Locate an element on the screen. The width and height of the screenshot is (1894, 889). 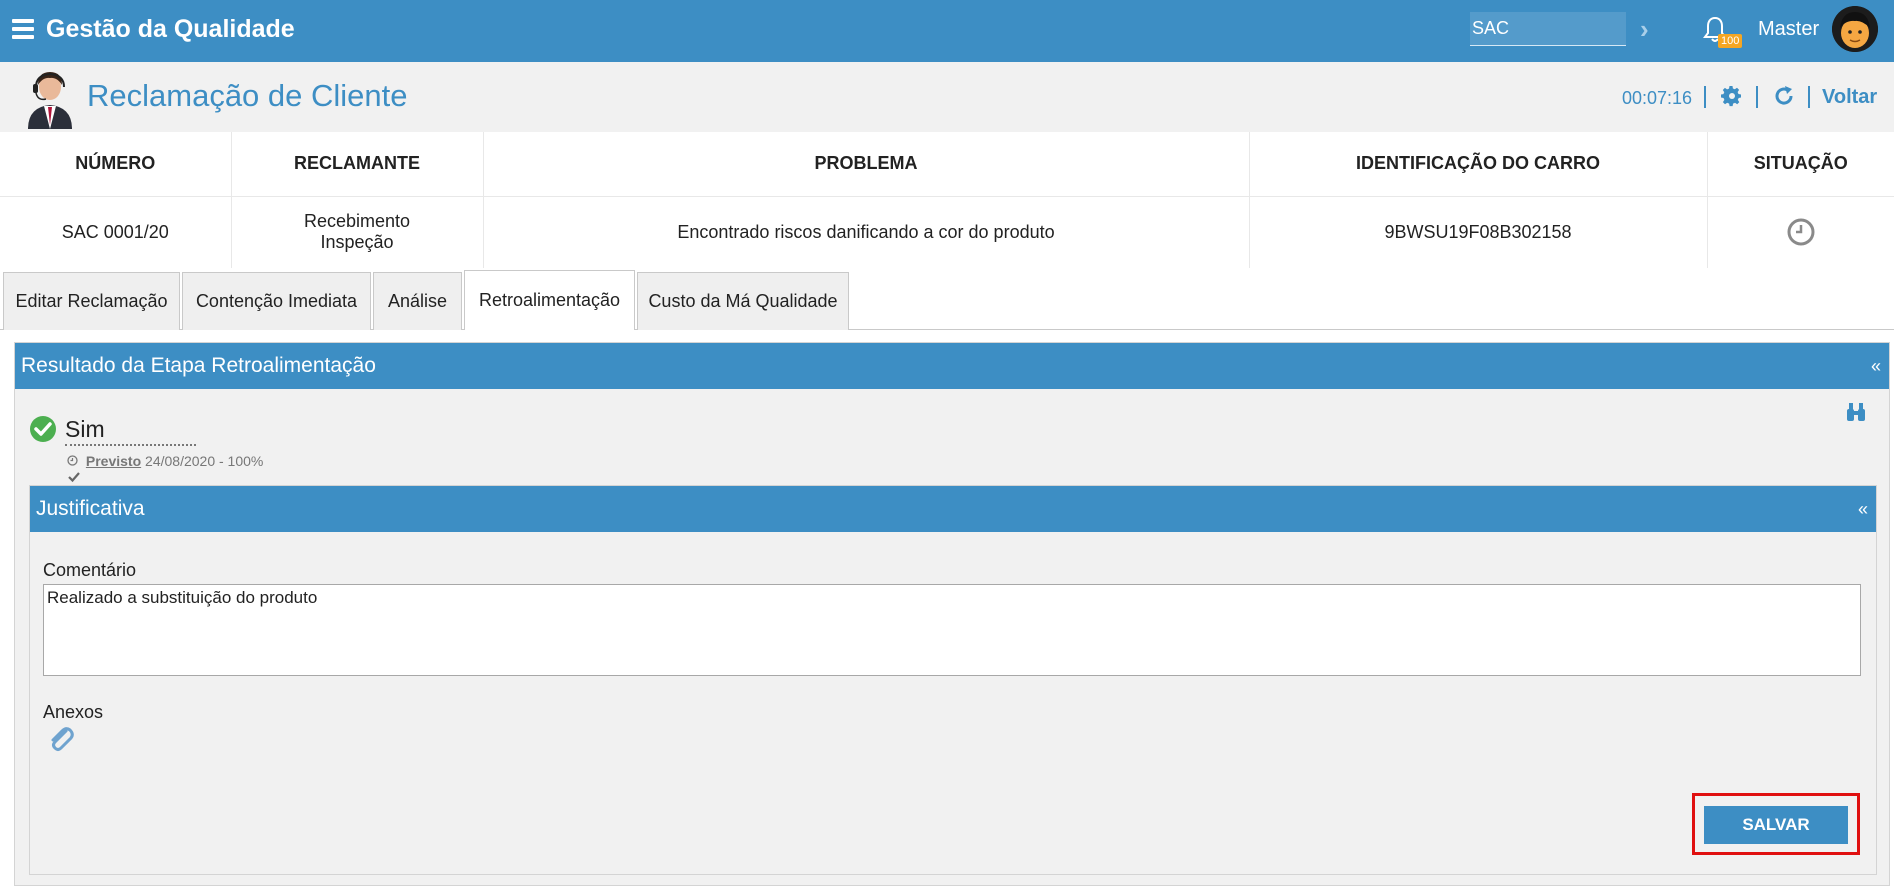
top-navbar: Gestão da Qualidade › 100 Master is located at coordinates (947, 31).